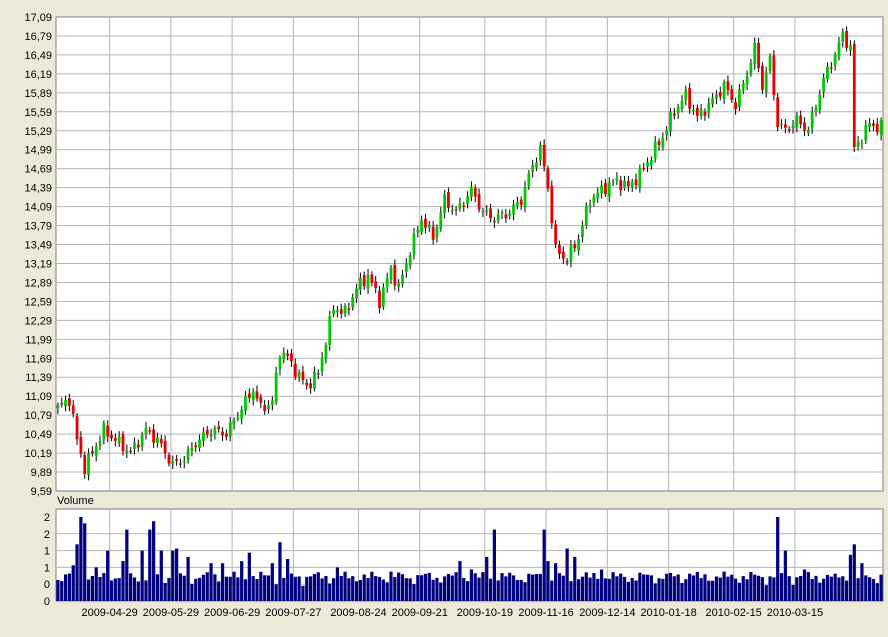 This screenshot has width=888, height=637. I want to click on y-tick-label: 11,69, so click(38, 359).